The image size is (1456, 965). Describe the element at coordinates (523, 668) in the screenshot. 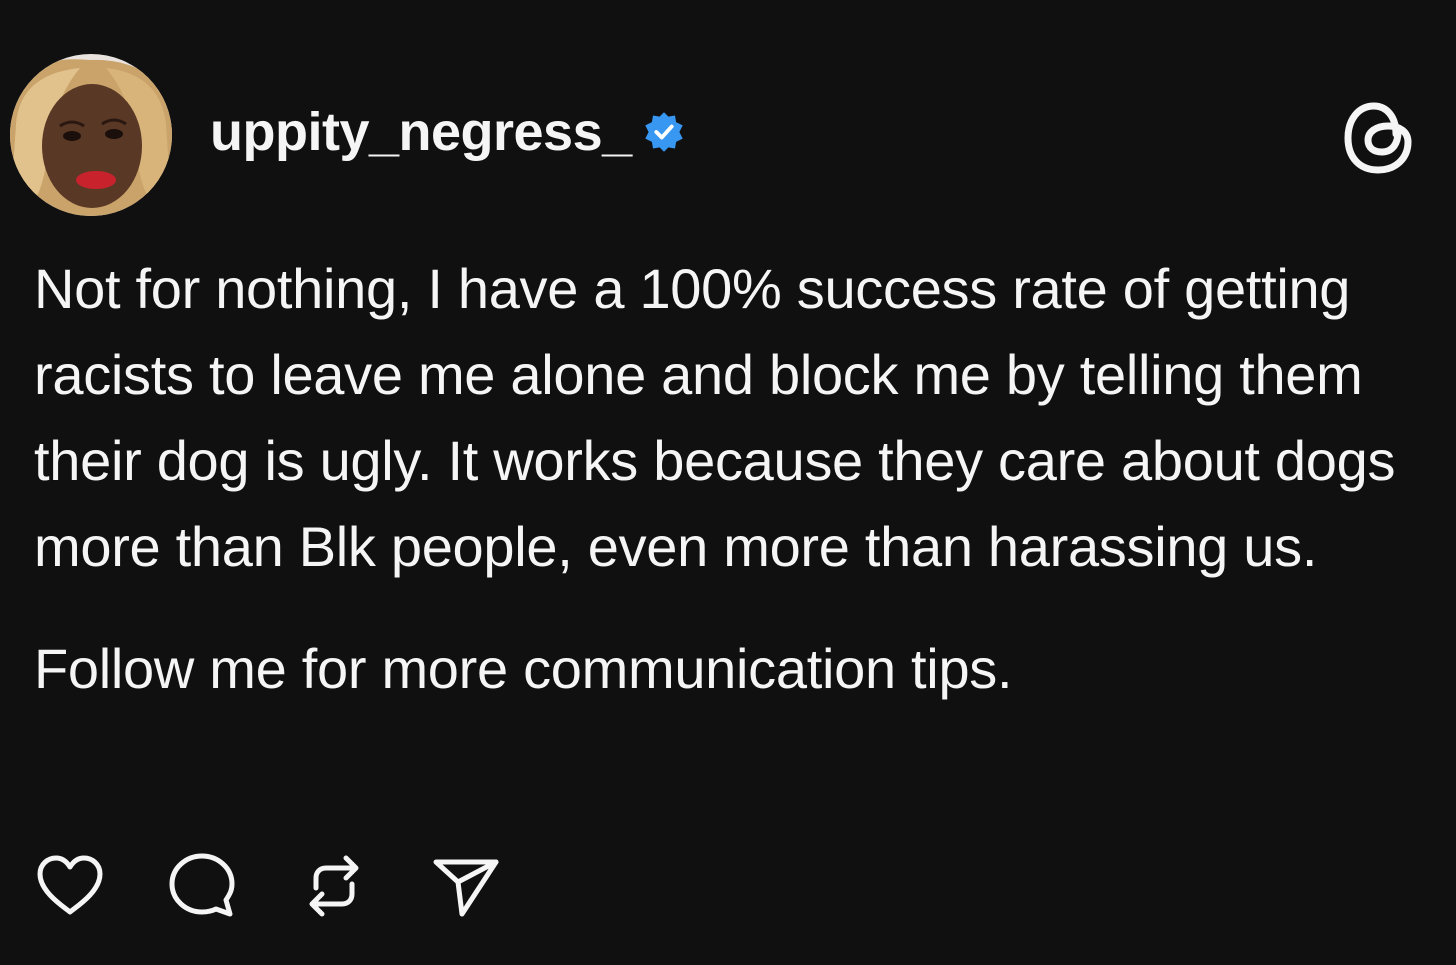

I see `post-paragraph-2: Follow me for more communication tips.` at that location.